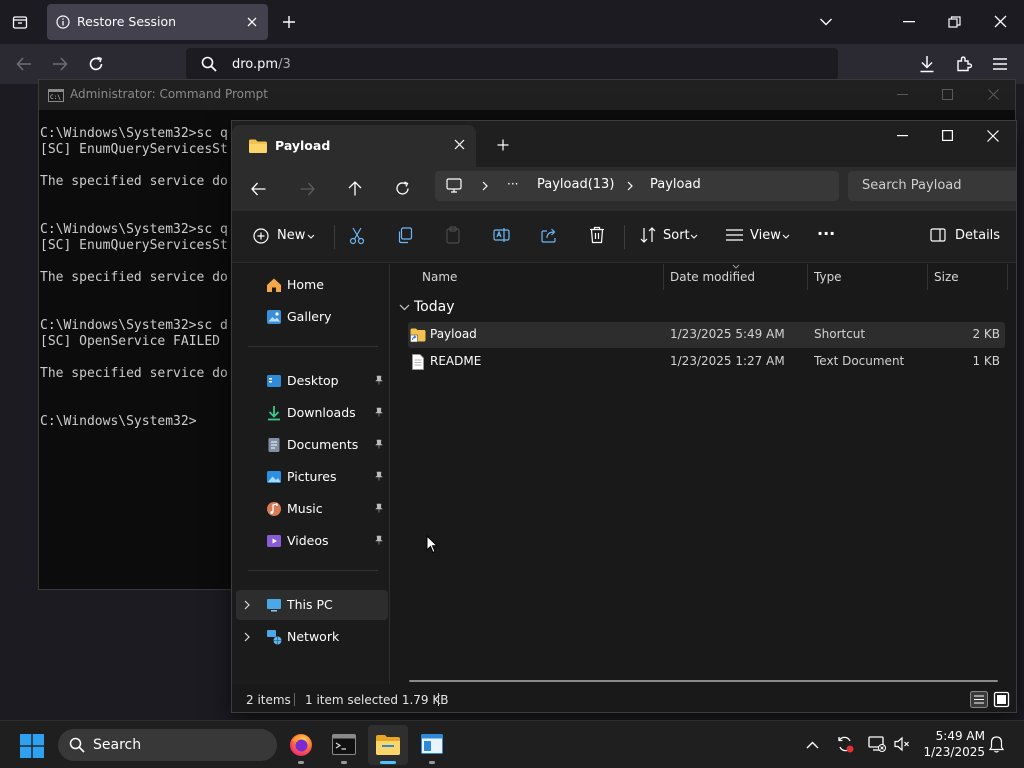 This screenshot has width=1024, height=768. I want to click on restore-icon, so click(954, 22).